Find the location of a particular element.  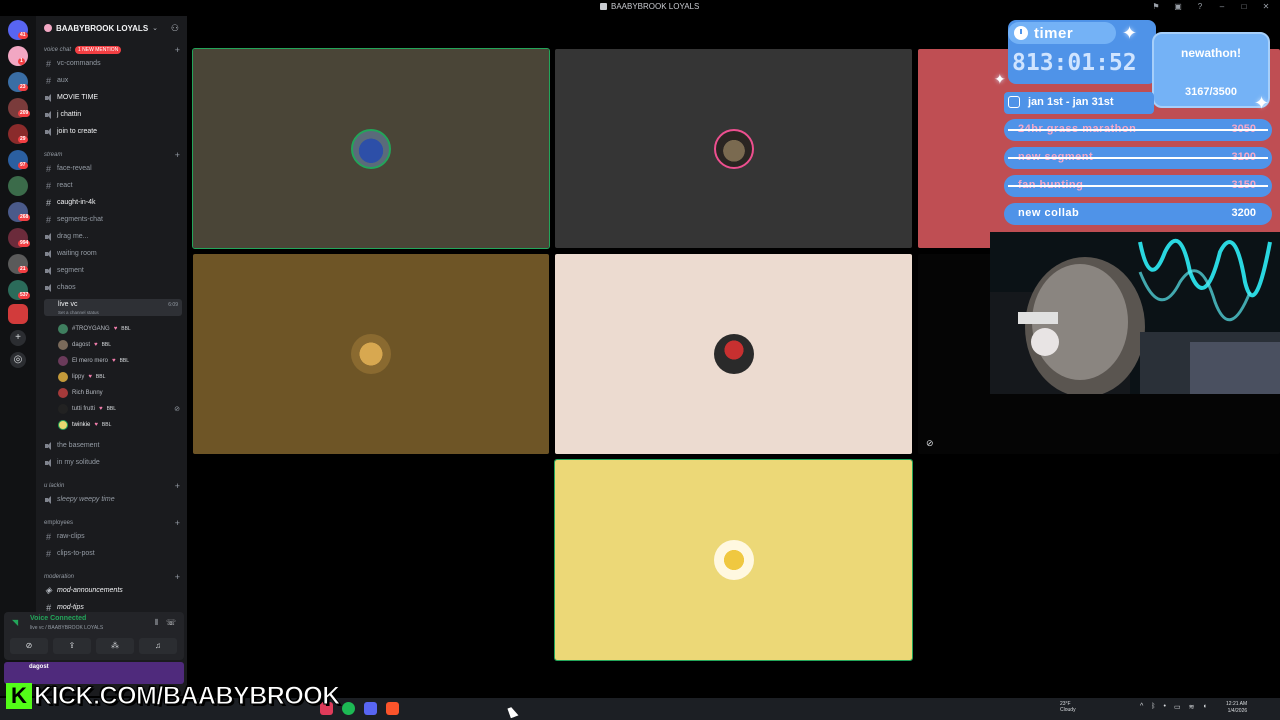

brave-icon is located at coordinates (392, 708).